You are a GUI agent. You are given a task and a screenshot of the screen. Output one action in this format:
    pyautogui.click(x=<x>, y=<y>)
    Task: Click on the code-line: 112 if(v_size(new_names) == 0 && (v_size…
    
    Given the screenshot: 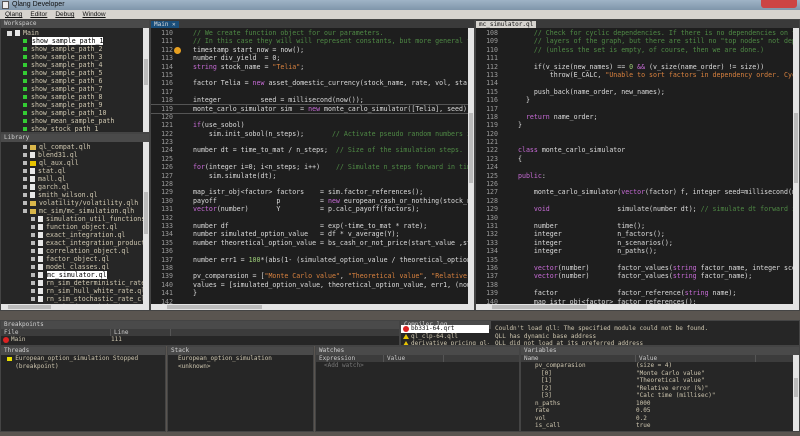 What is the action you would take?
    pyautogui.click(x=634, y=67)
    